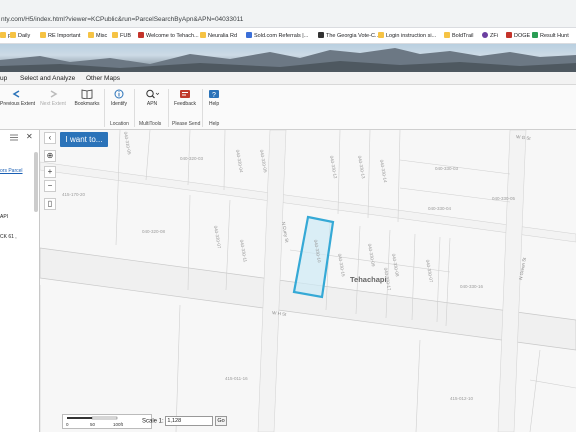 The height and width of the screenshot is (432, 576). I want to click on next-extent-button: Next Extent, so click(53, 98).